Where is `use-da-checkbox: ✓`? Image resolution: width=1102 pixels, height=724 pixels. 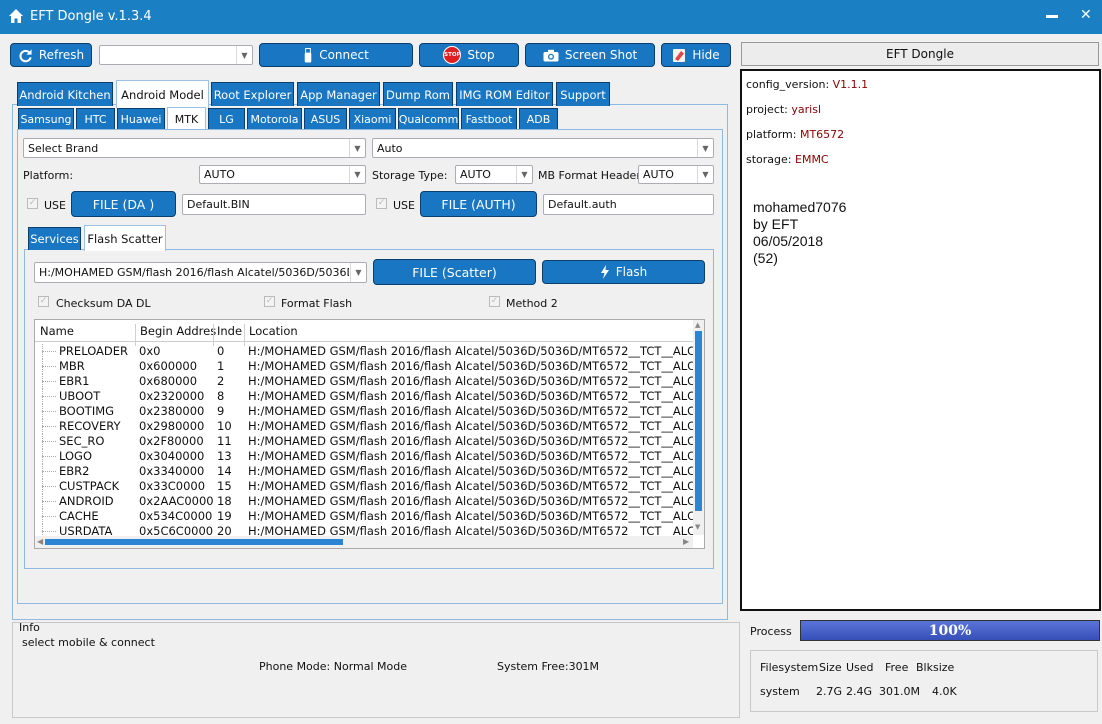 use-da-checkbox: ✓ is located at coordinates (32, 203).